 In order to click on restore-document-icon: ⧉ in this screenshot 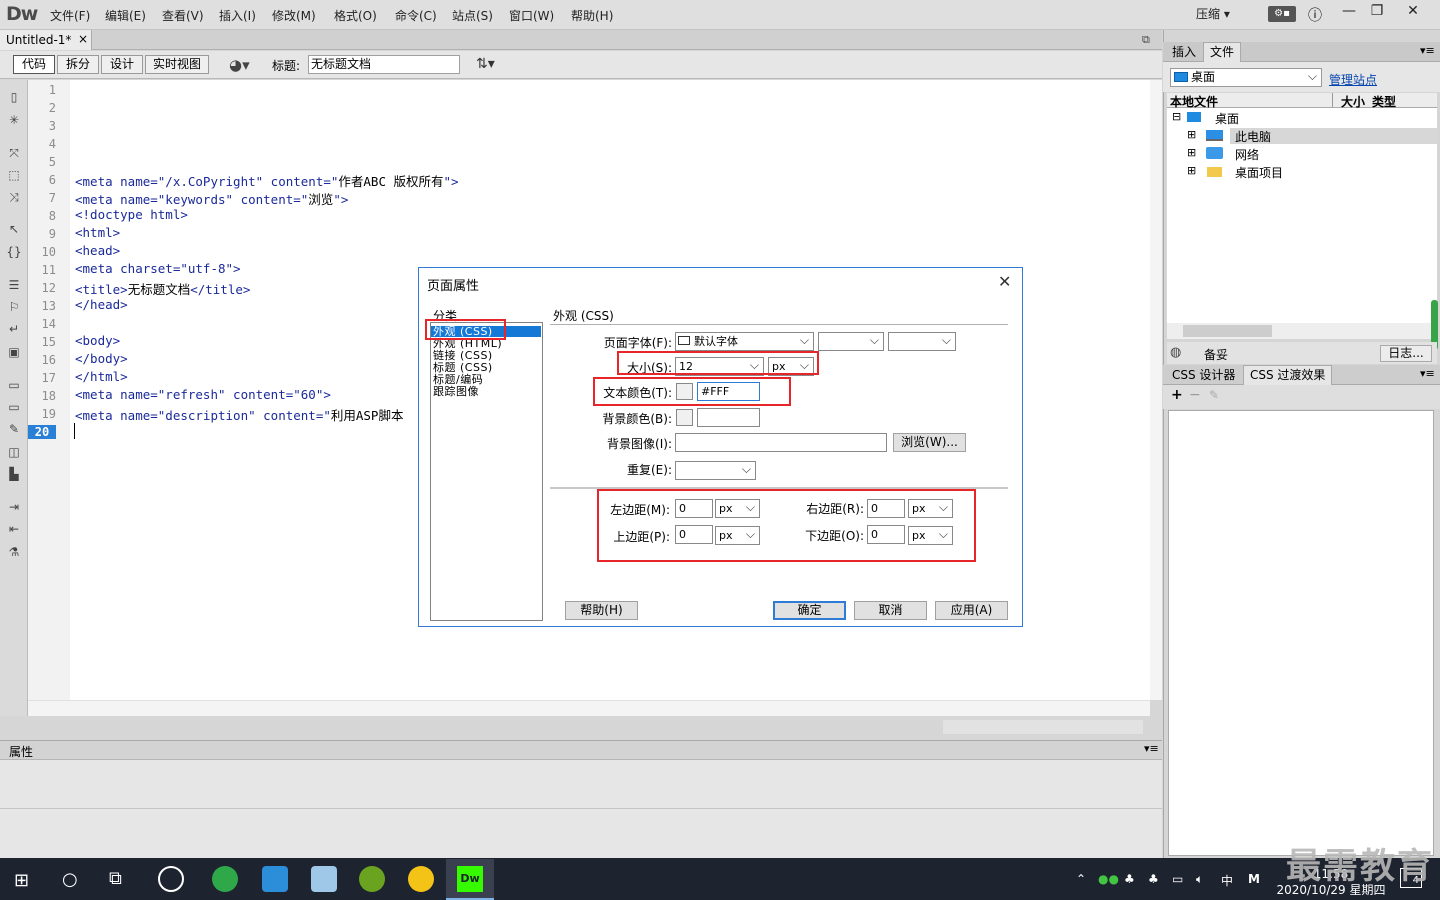, I will do `click(1146, 40)`.